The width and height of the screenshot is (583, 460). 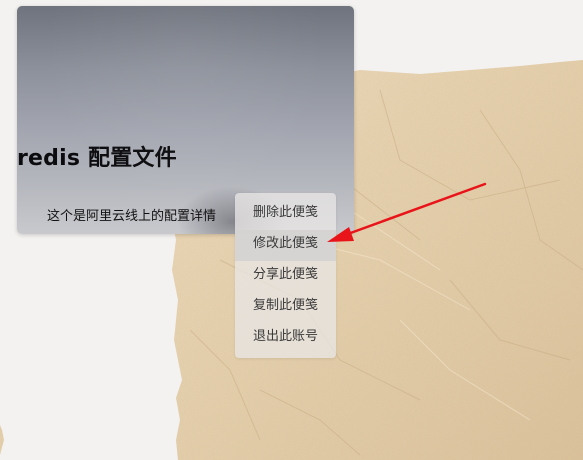 What do you see at coordinates (285, 214) in the screenshot?
I see `menu-item-delete-note: 删除此便笺` at bounding box center [285, 214].